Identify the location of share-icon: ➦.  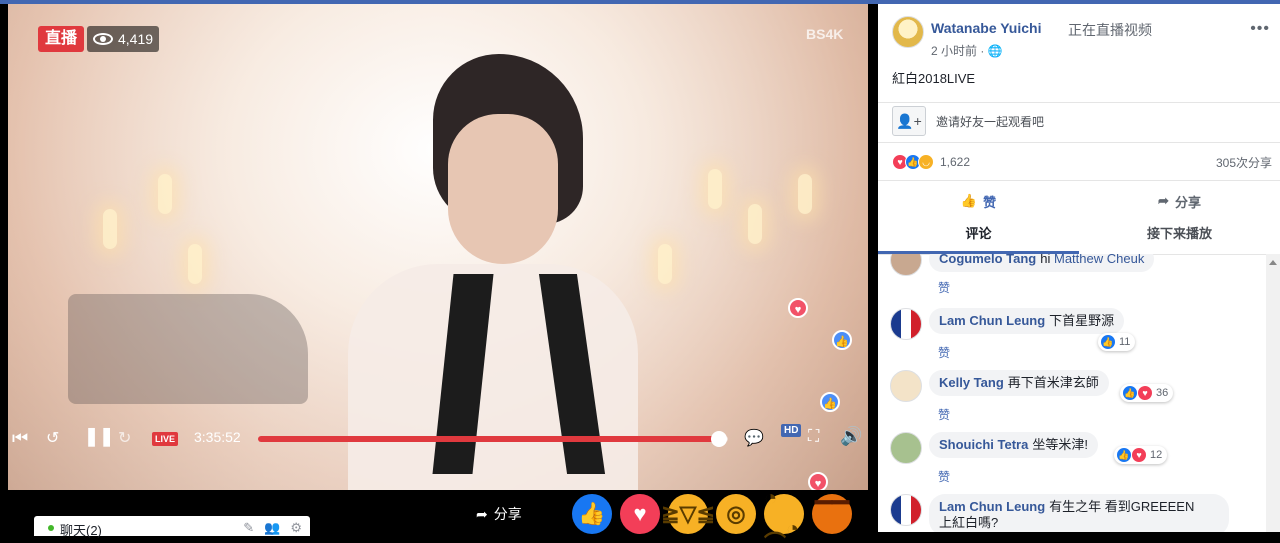
(1163, 200).